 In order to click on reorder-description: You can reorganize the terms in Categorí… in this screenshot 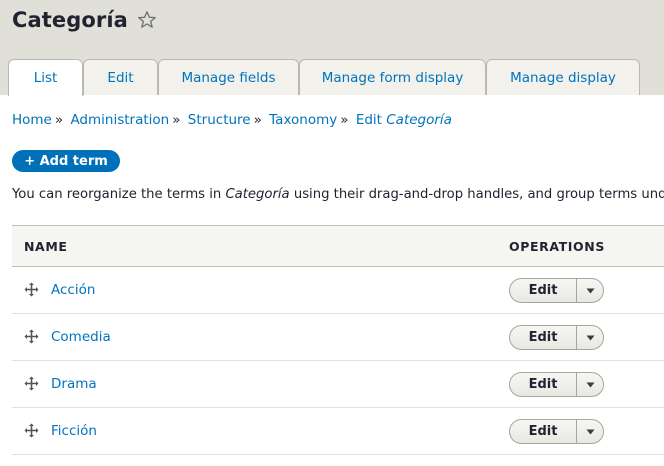, I will do `click(338, 194)`.